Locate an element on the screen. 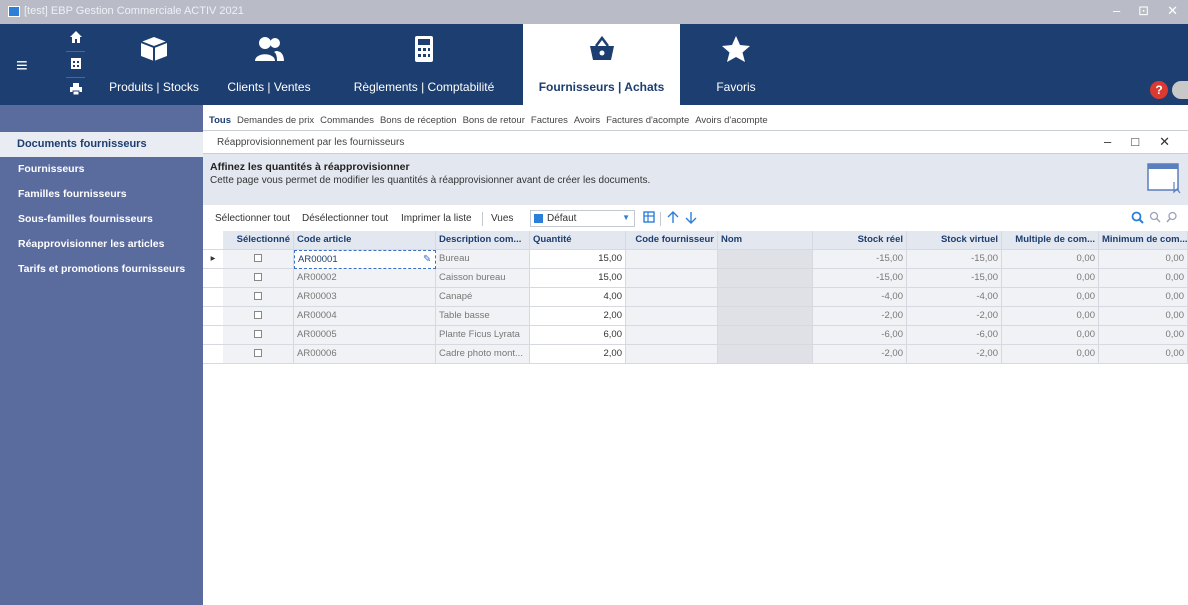 The width and height of the screenshot is (1188, 605). calendar-icon is located at coordinates (75, 64).